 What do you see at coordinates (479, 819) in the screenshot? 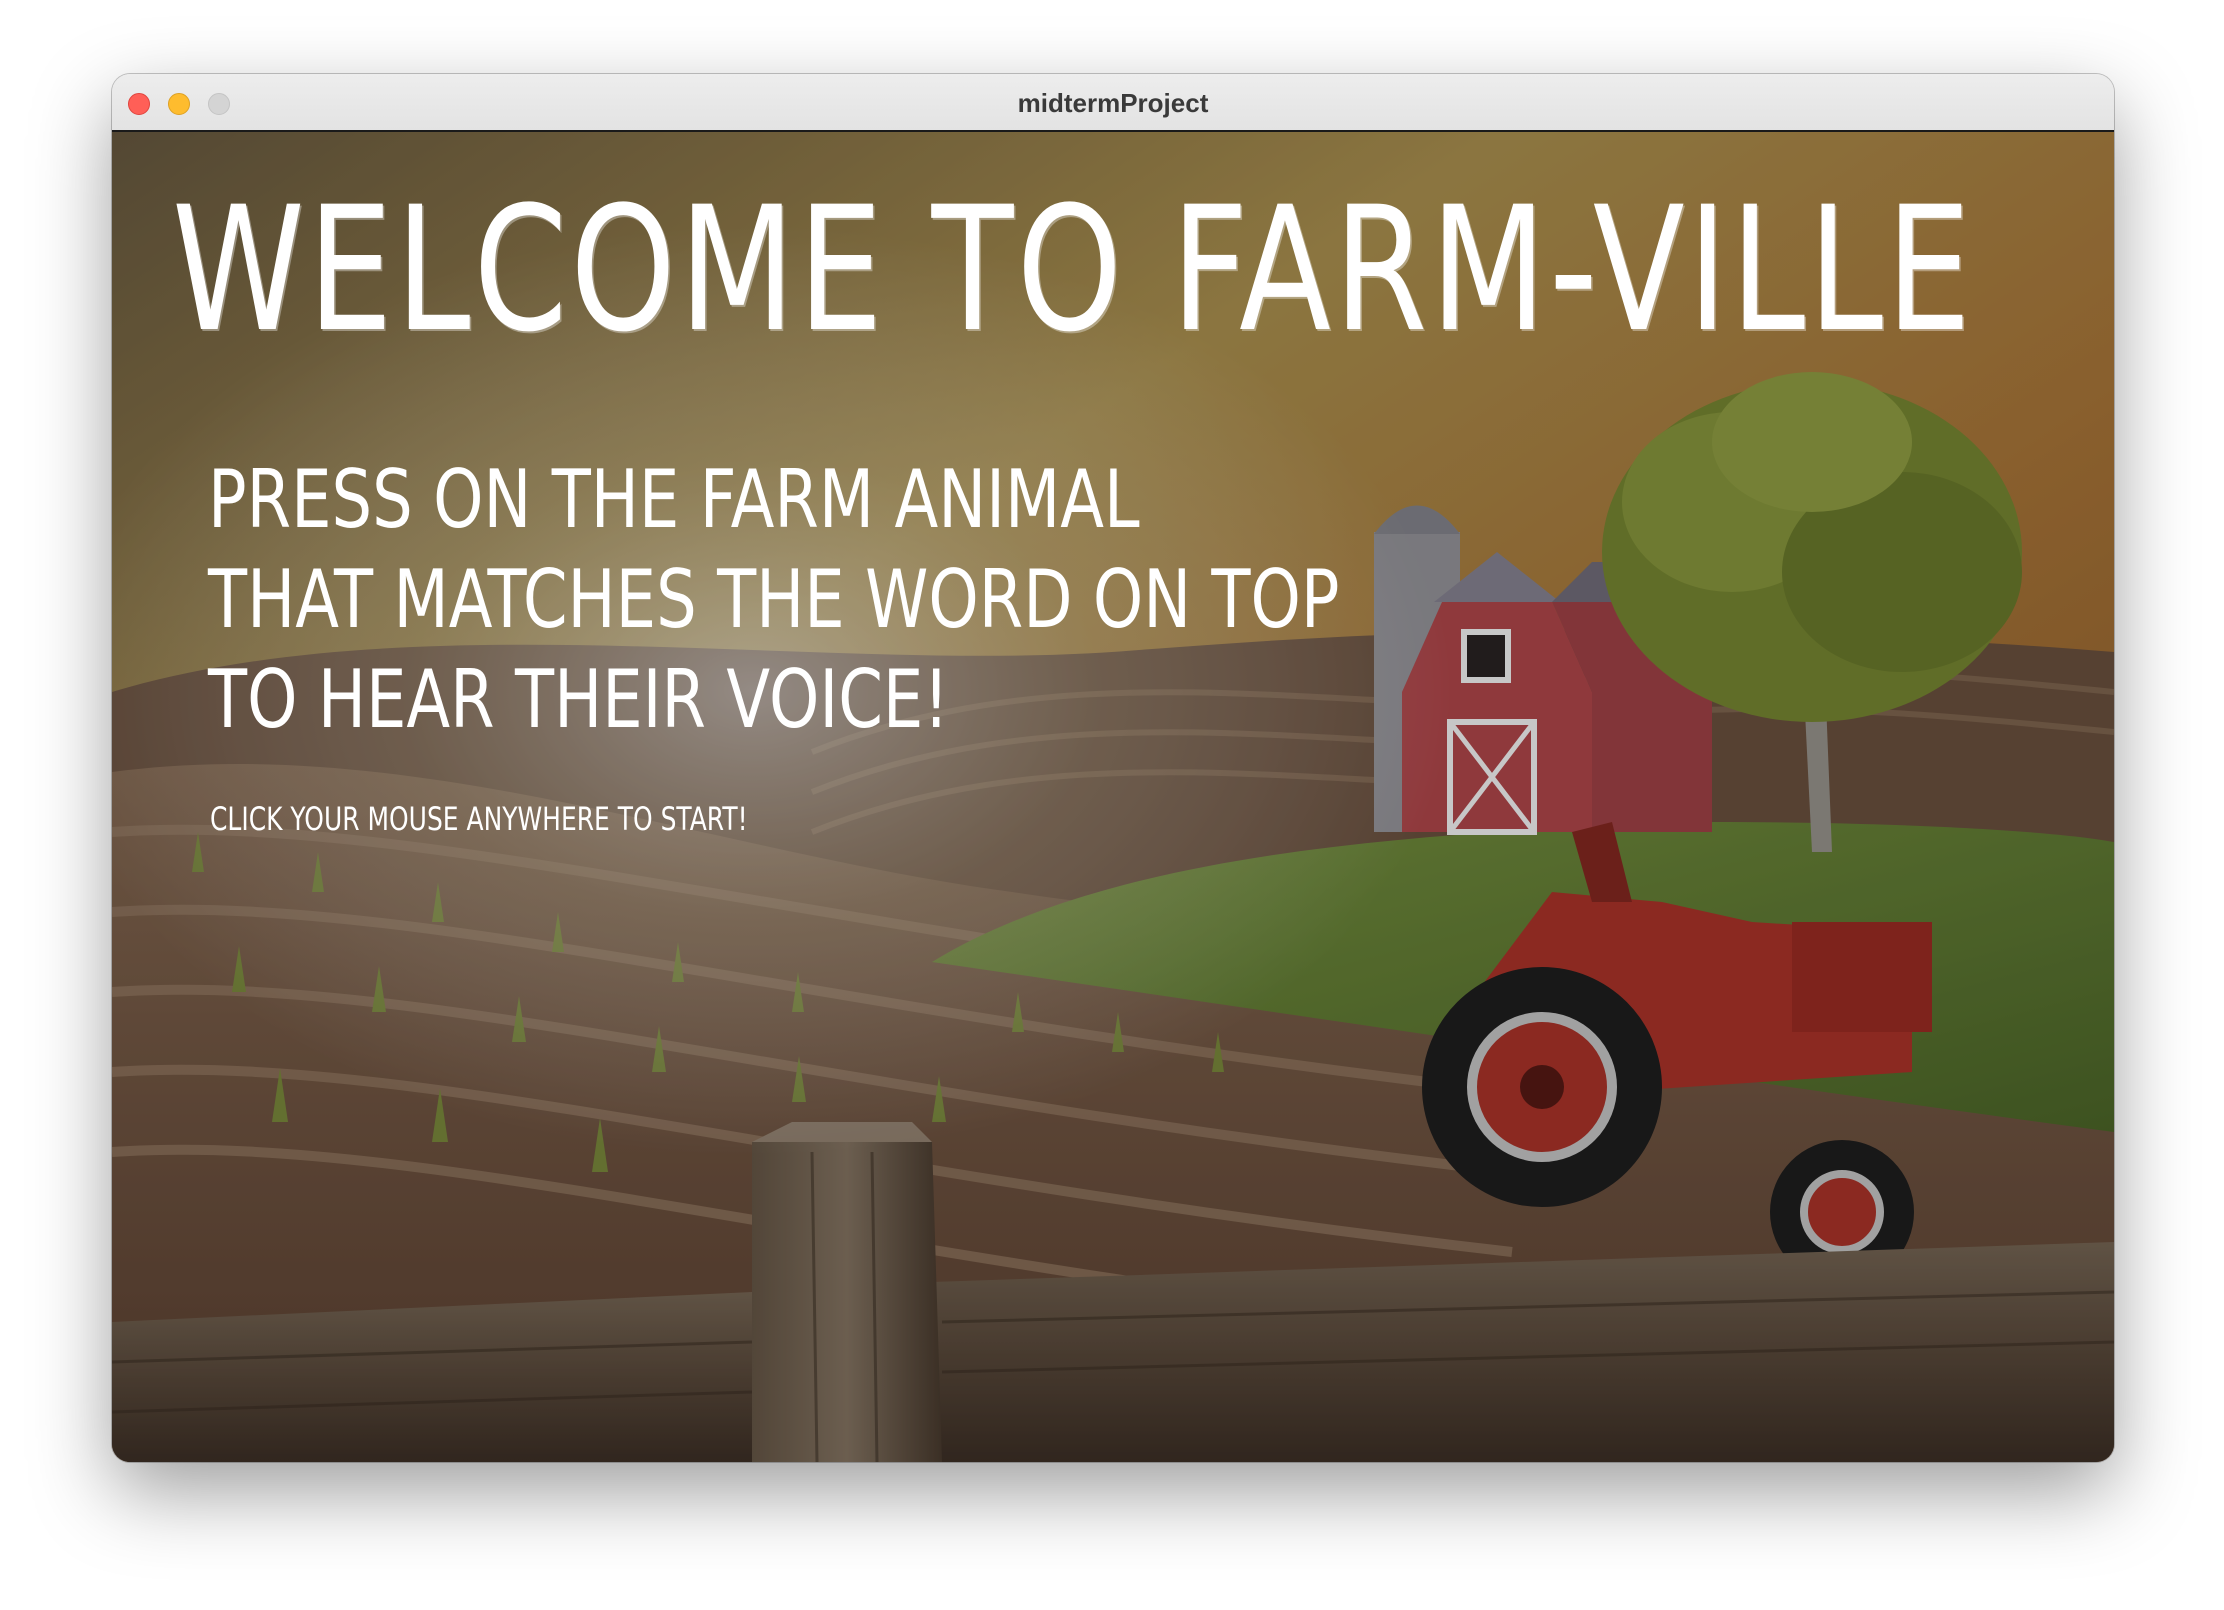
I see `start-hint: CLICK YOUR MOUSE ANYWHERE TO START!` at bounding box center [479, 819].